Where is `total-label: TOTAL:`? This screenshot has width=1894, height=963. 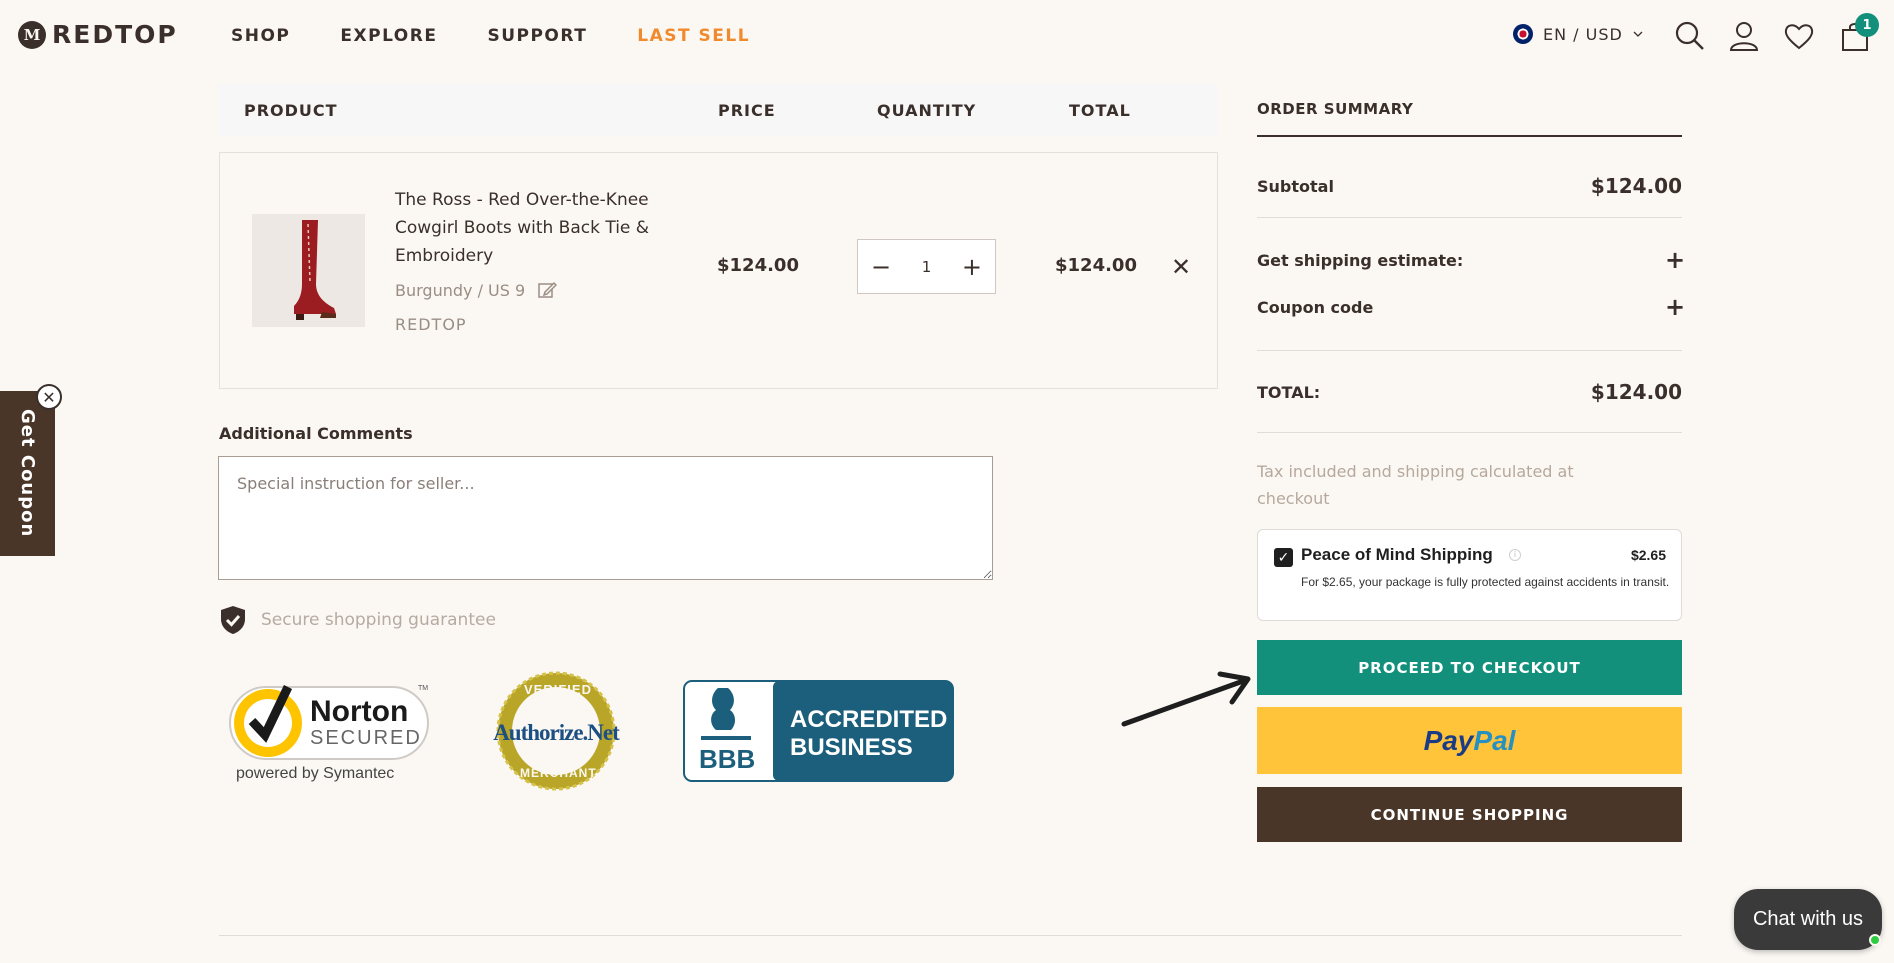
total-label: TOTAL: is located at coordinates (1289, 392).